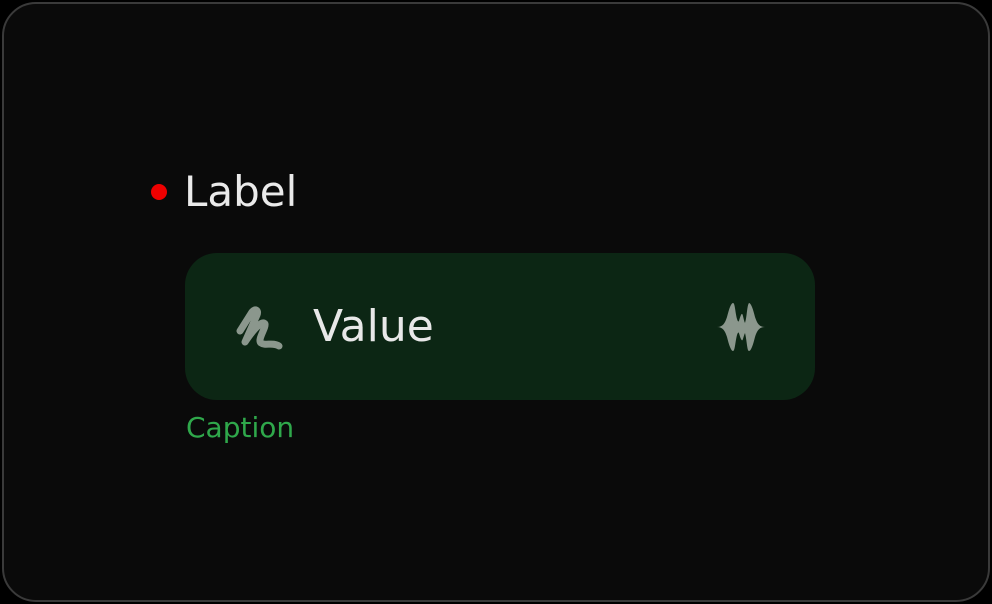  What do you see at coordinates (241, 191) in the screenshot?
I see `field-label: Label` at bounding box center [241, 191].